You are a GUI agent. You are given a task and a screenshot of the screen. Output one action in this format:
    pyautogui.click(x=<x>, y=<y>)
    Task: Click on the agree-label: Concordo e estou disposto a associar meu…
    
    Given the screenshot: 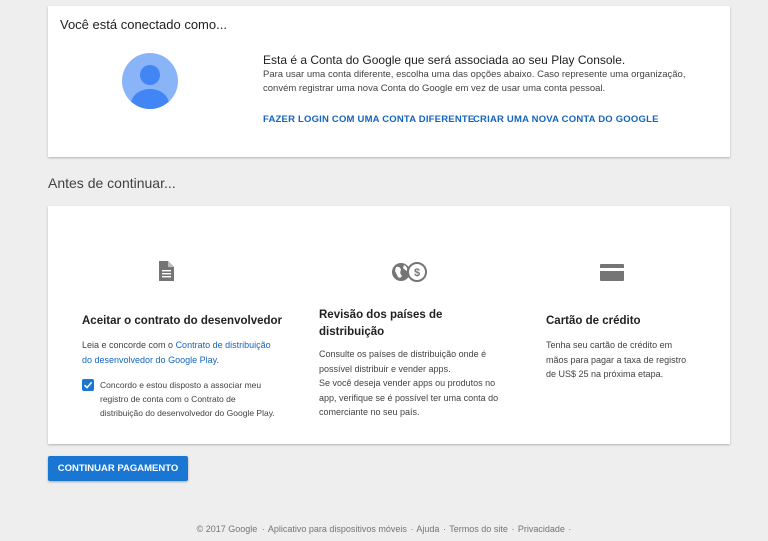 What is the action you would take?
    pyautogui.click(x=187, y=399)
    